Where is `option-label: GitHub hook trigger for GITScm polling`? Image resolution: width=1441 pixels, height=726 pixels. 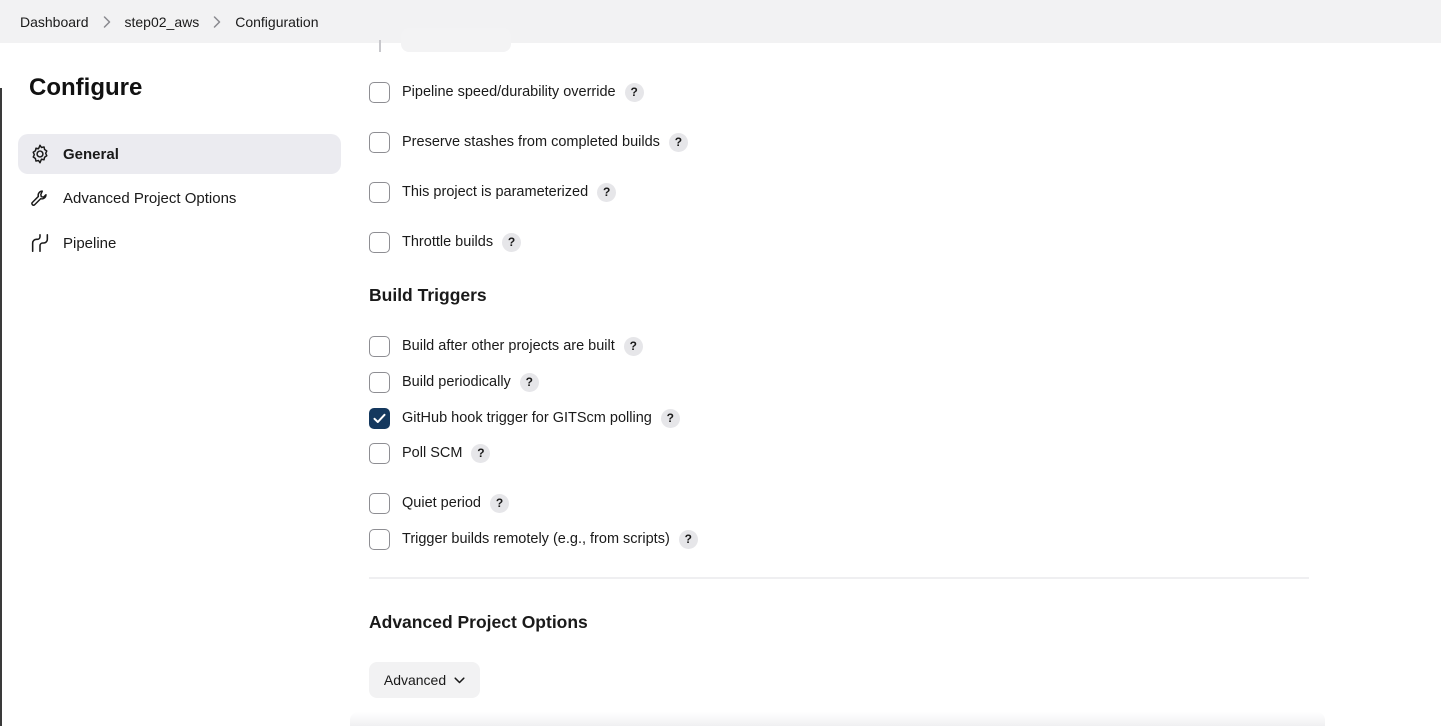
option-label: GitHub hook trigger for GITScm polling is located at coordinates (527, 418).